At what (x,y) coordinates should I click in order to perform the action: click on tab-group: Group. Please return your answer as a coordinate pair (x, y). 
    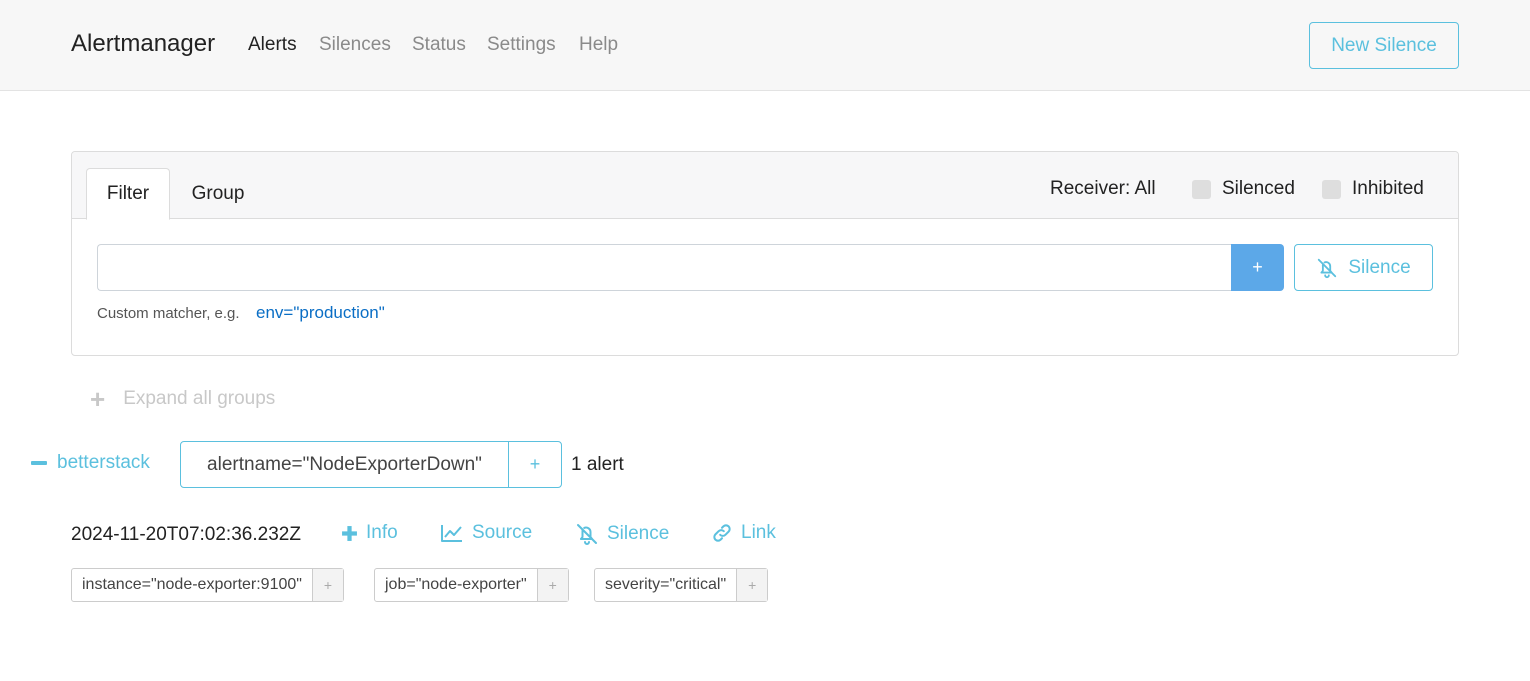
    Looking at the image, I should click on (218, 194).